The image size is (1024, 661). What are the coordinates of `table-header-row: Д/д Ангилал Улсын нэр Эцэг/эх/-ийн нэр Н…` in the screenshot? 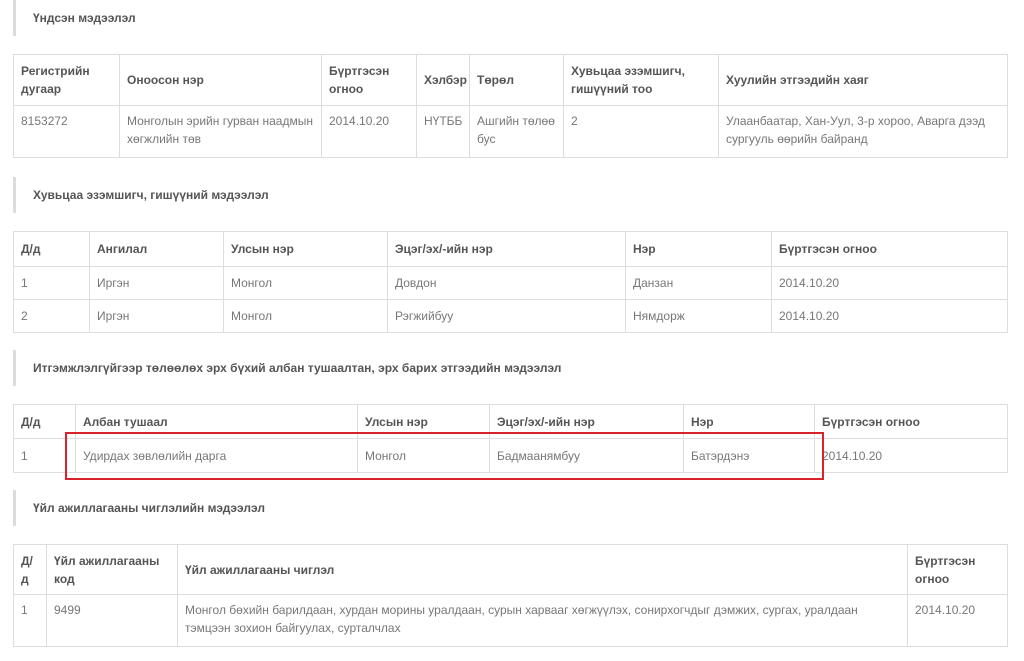 It's located at (510, 249).